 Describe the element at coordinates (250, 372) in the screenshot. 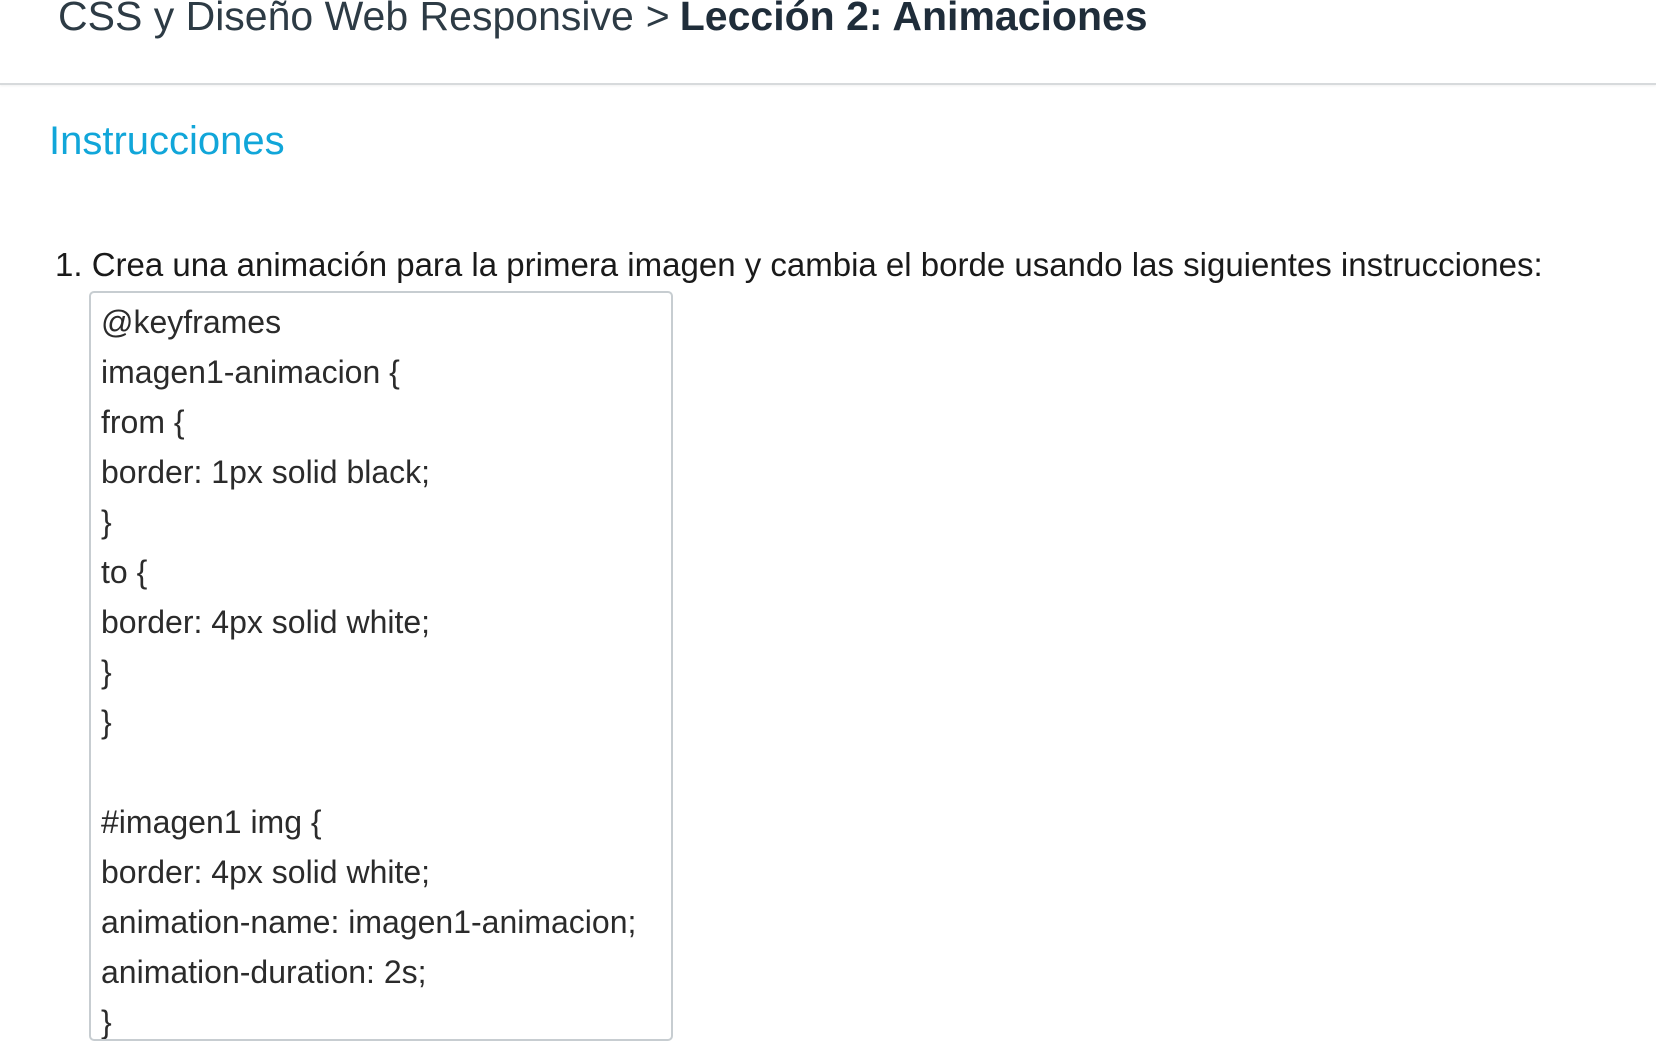

I see `code-line: imagen1-animacion {` at that location.